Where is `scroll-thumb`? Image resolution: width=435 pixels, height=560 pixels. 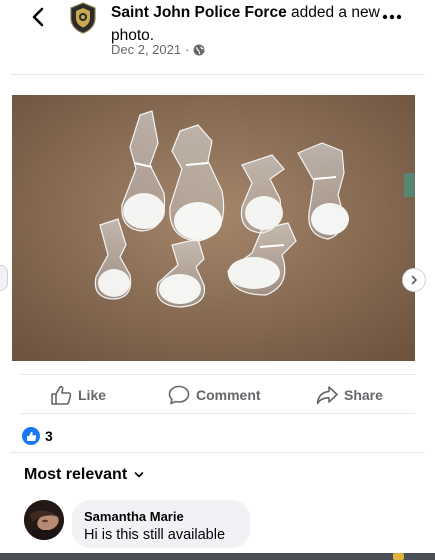 scroll-thumb is located at coordinates (398, 556).